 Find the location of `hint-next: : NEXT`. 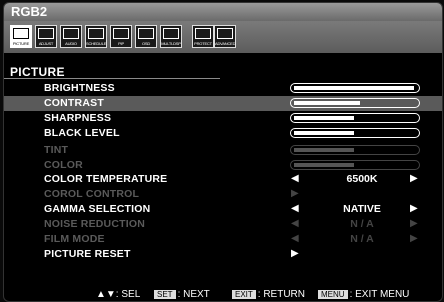

hint-next: : NEXT is located at coordinates (193, 294).